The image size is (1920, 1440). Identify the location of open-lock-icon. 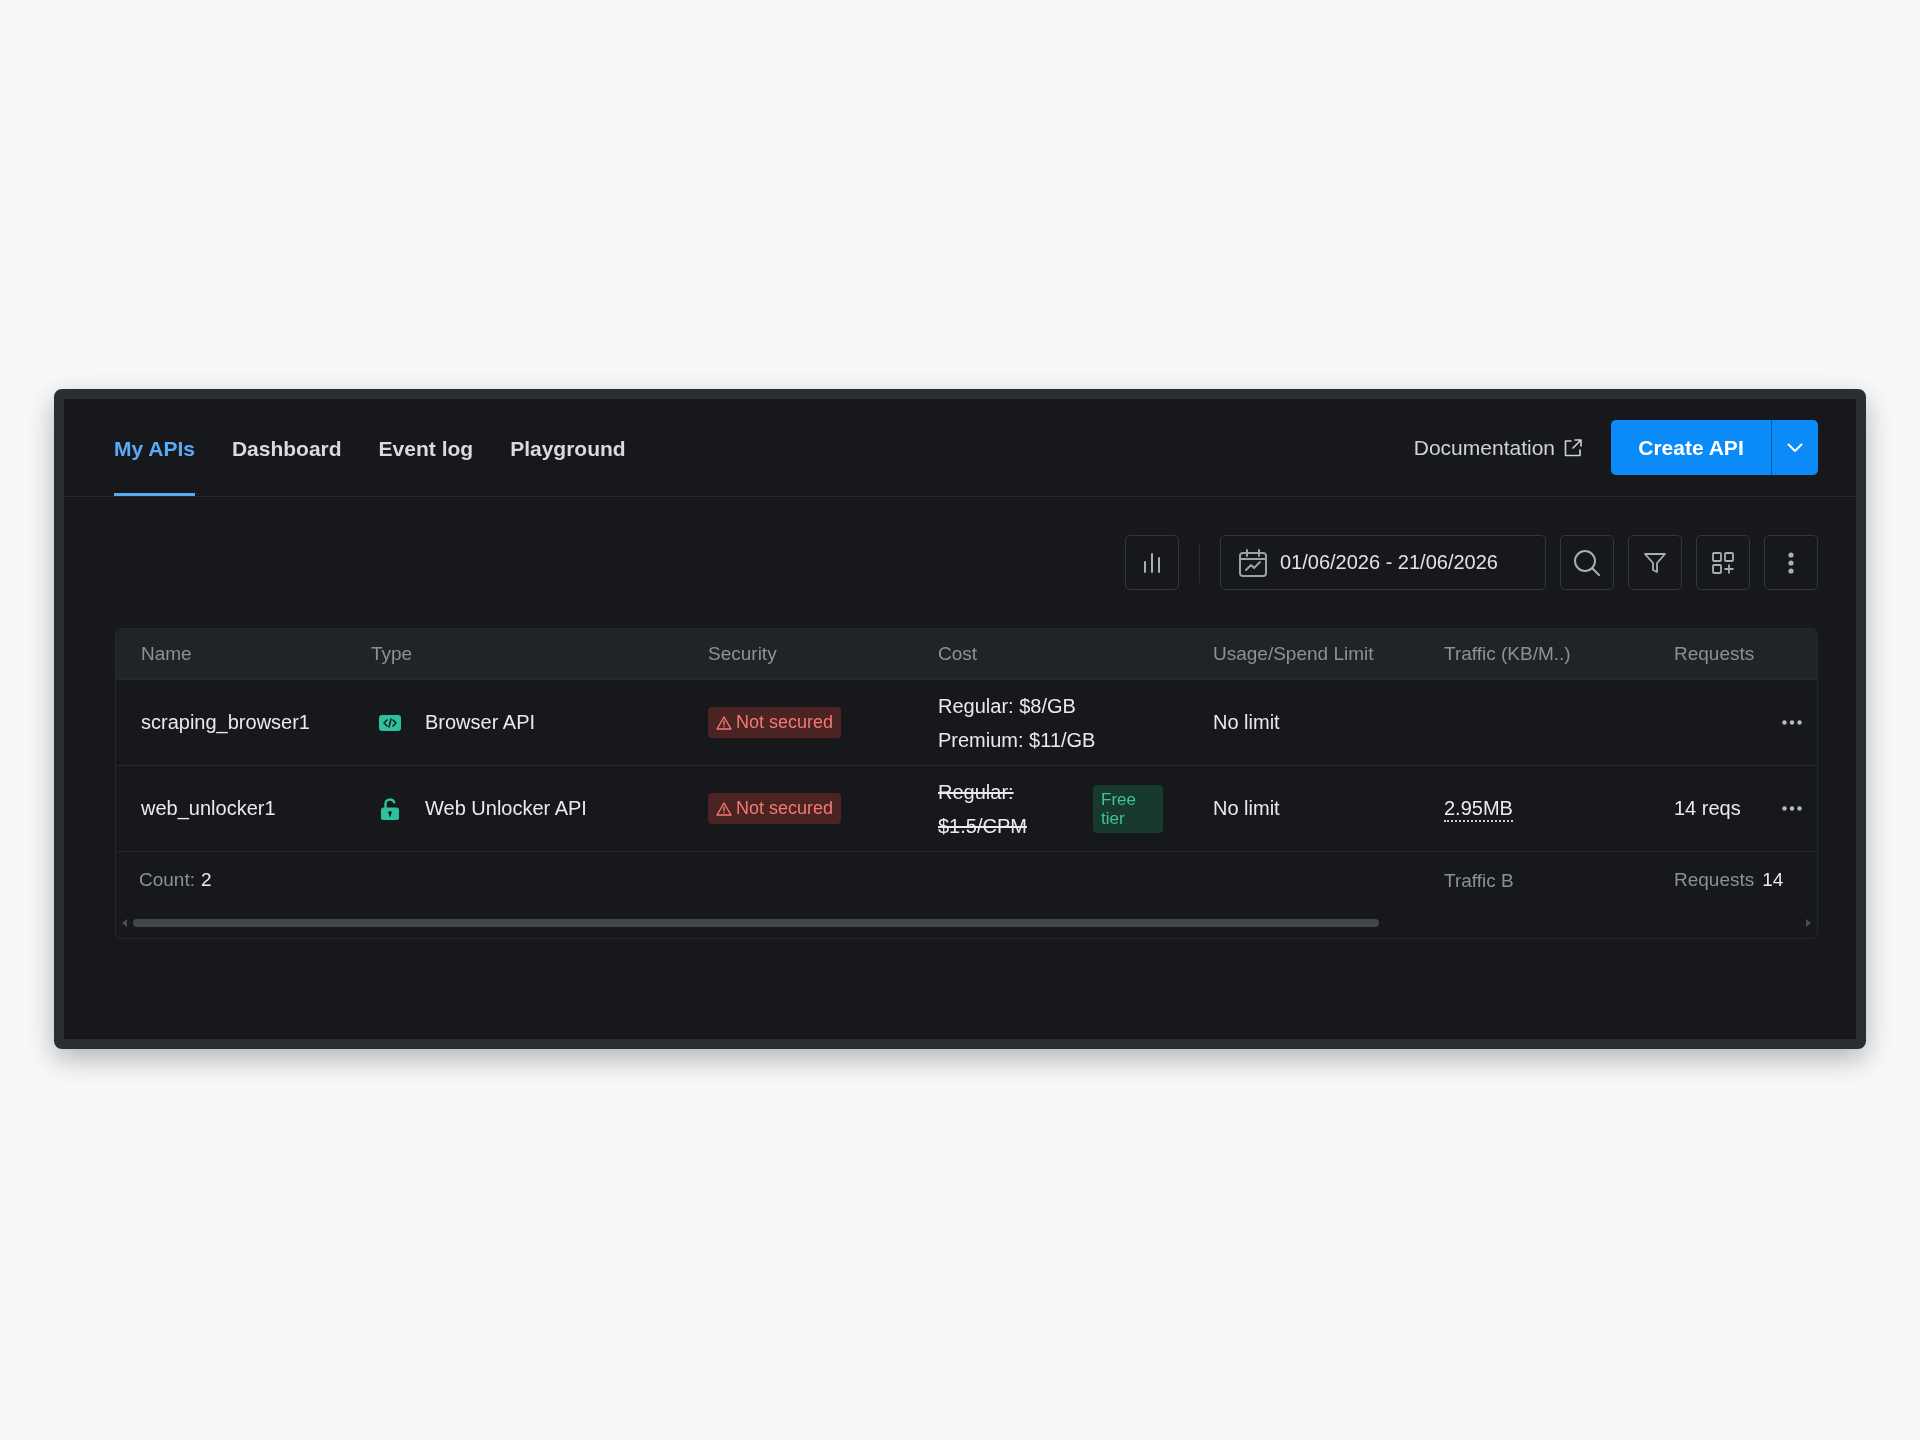
(390, 808).